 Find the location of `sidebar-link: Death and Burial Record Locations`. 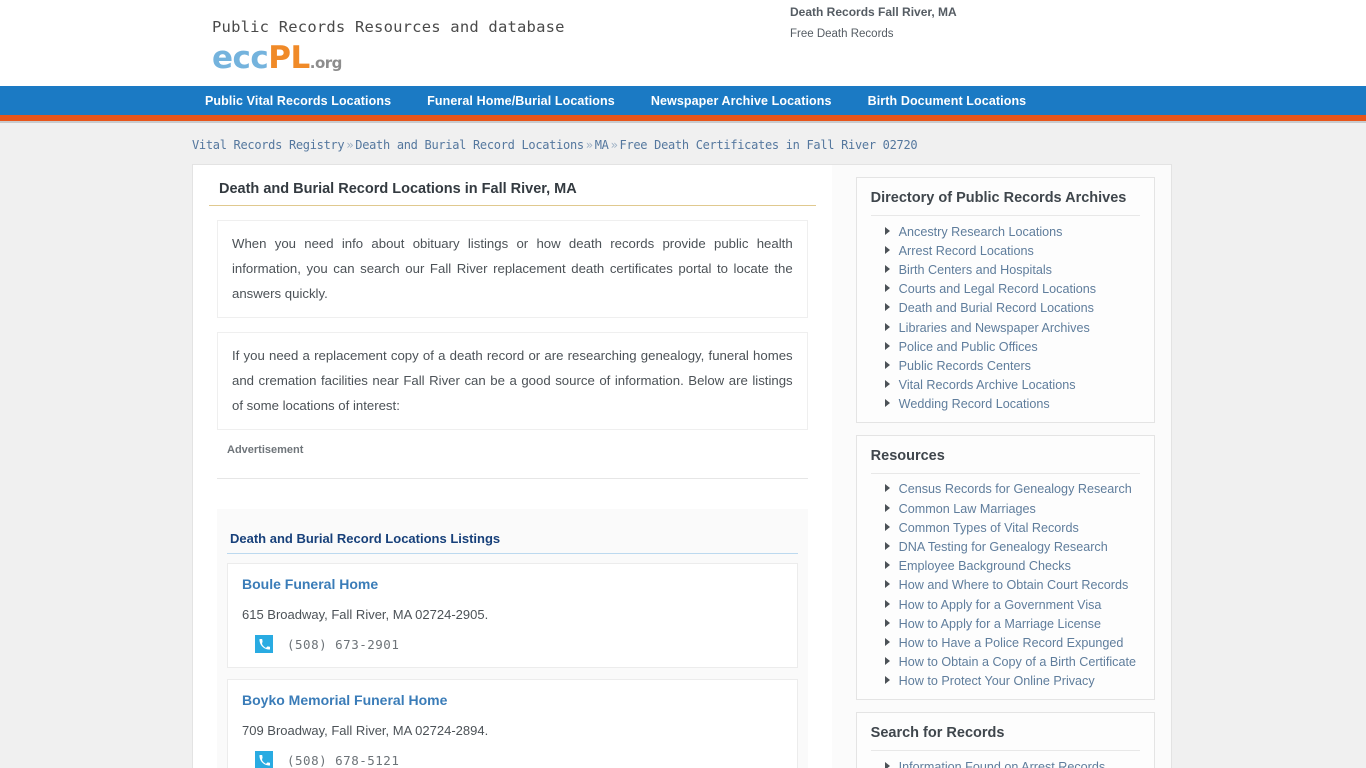

sidebar-link: Death and Burial Record Locations is located at coordinates (996, 308).